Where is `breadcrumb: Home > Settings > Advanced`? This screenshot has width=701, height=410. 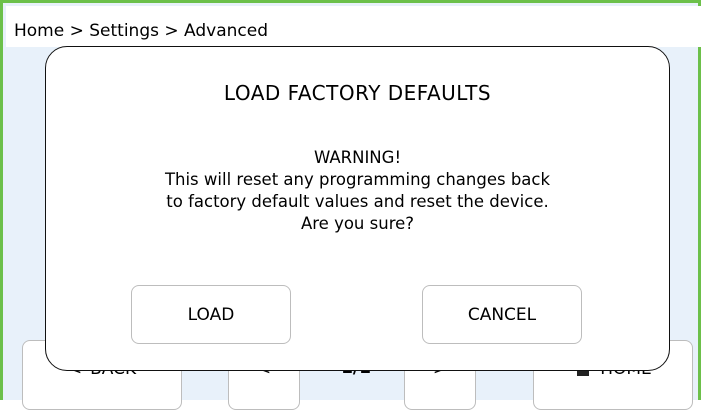 breadcrumb: Home > Settings > Advanced is located at coordinates (141, 31).